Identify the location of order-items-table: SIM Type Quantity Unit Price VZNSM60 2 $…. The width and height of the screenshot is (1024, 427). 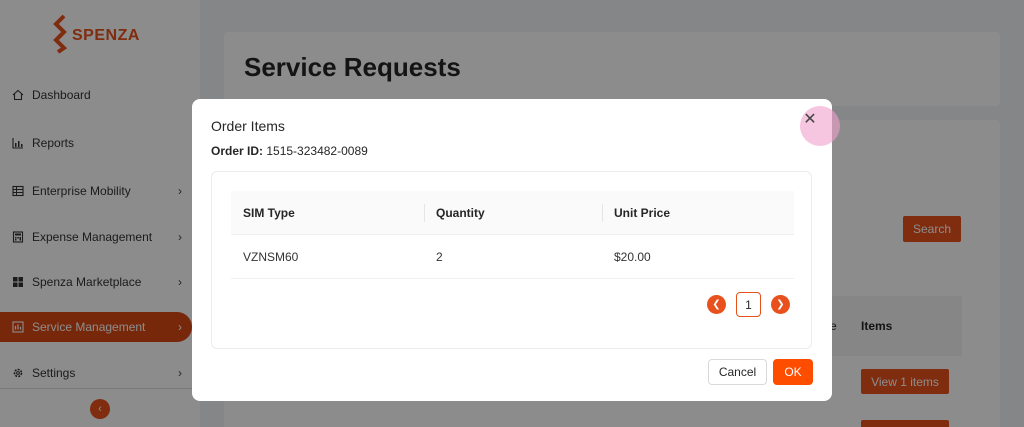
(512, 235).